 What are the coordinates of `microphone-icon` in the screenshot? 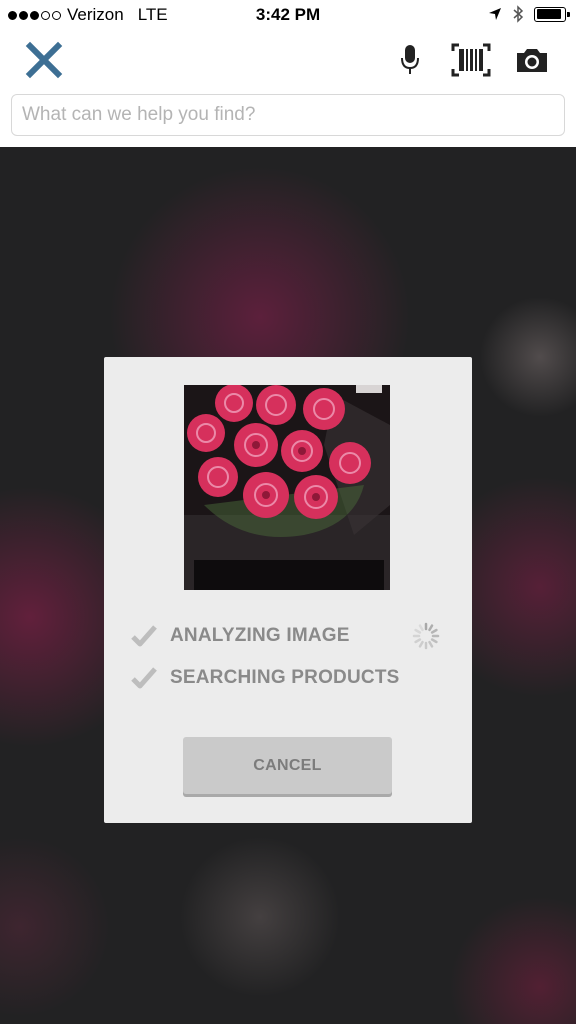 It's located at (410, 59).